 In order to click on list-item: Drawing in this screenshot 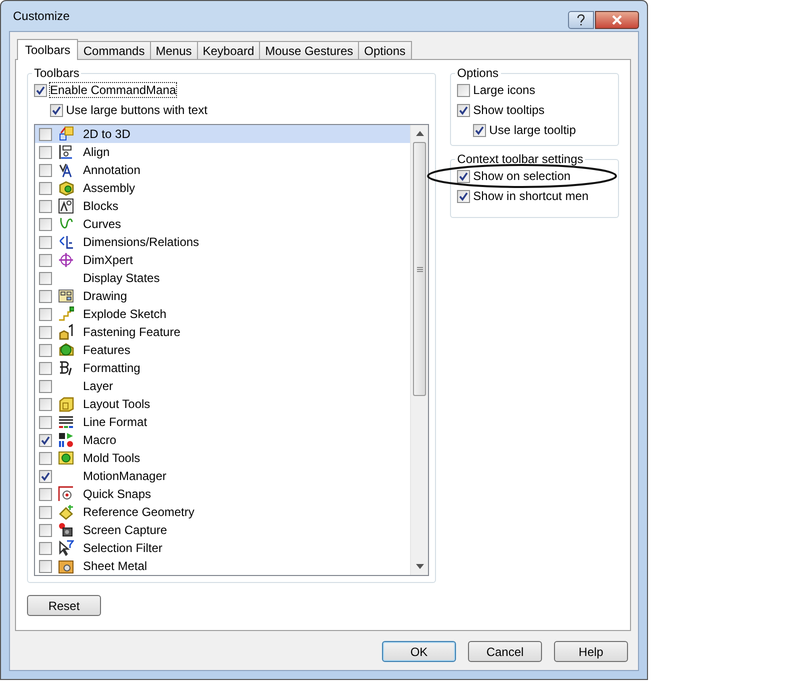, I will do `click(222, 296)`.